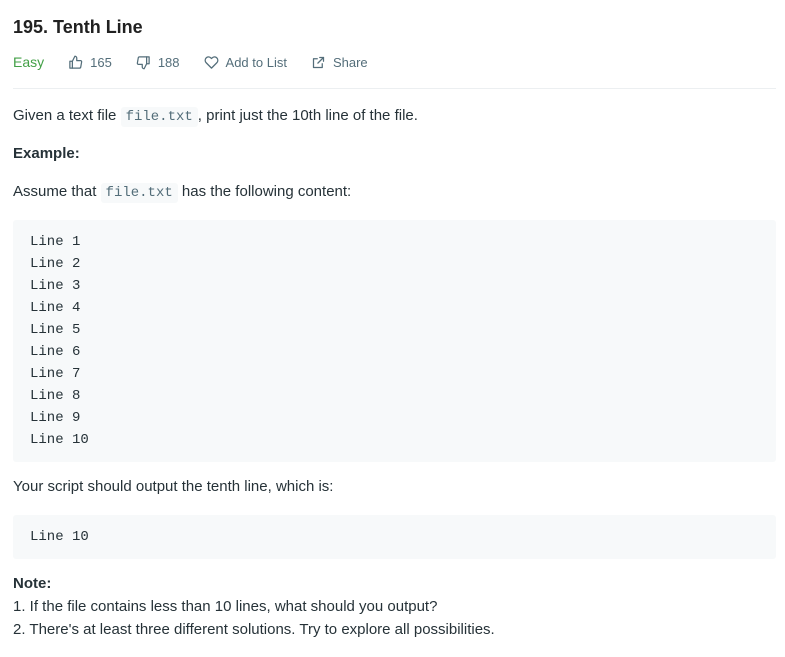 The image size is (785, 657). I want to click on intro-text-end: , print just the 10th line of the file., so click(307, 115).